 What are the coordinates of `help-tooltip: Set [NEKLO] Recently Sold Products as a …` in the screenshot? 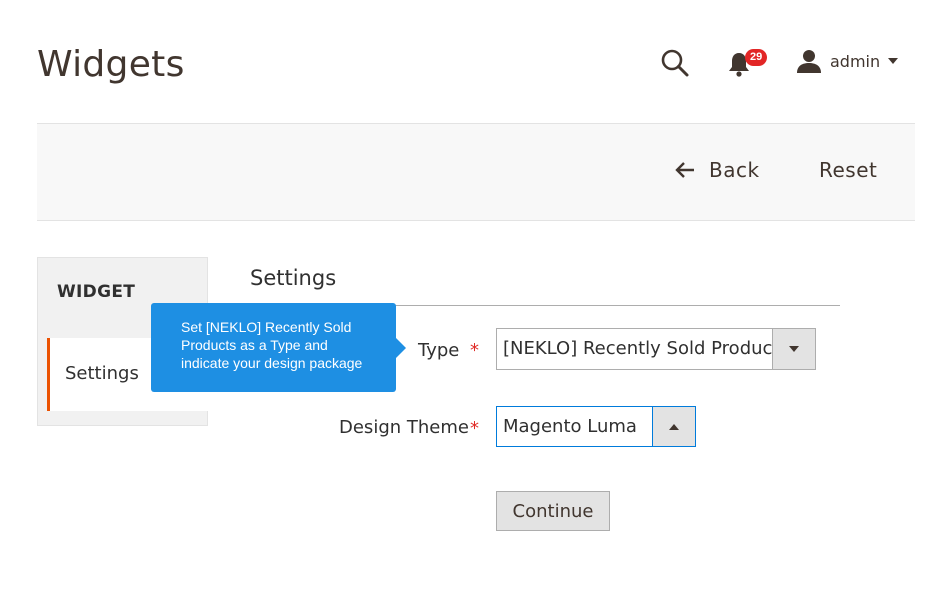 It's located at (278, 347).